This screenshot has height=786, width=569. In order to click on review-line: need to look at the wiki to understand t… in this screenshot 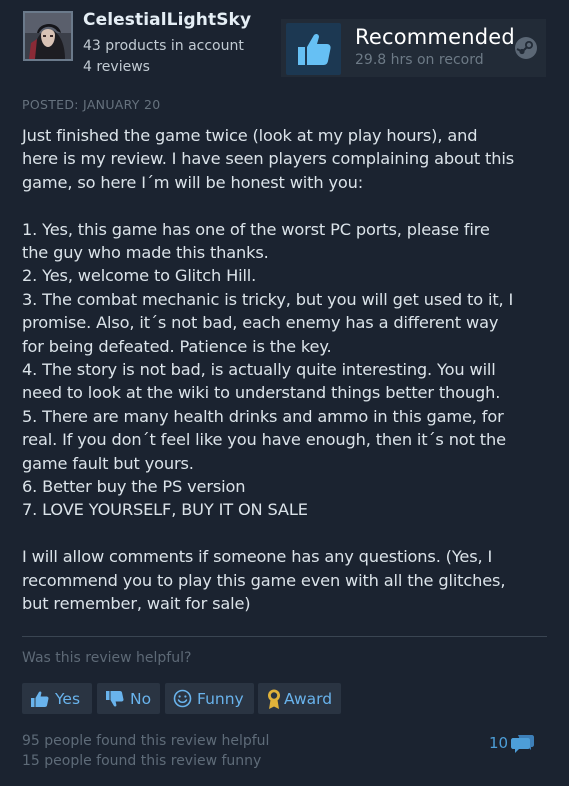, I will do `click(261, 393)`.